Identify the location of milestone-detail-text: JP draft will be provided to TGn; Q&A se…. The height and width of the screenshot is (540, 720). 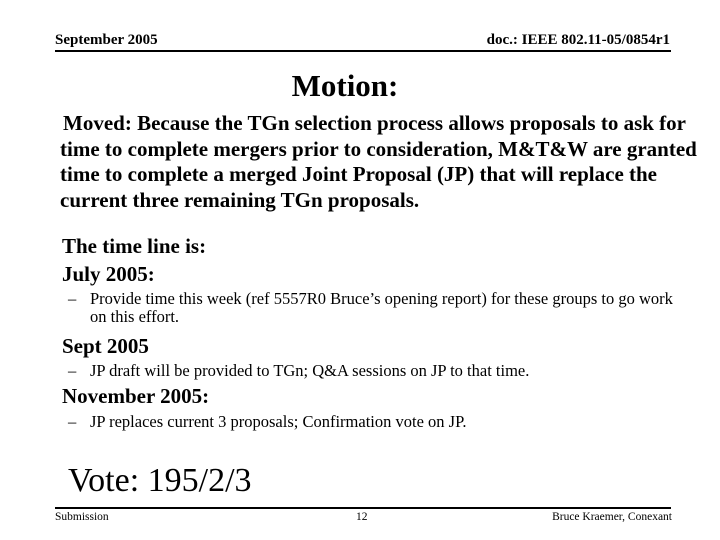
(310, 370).